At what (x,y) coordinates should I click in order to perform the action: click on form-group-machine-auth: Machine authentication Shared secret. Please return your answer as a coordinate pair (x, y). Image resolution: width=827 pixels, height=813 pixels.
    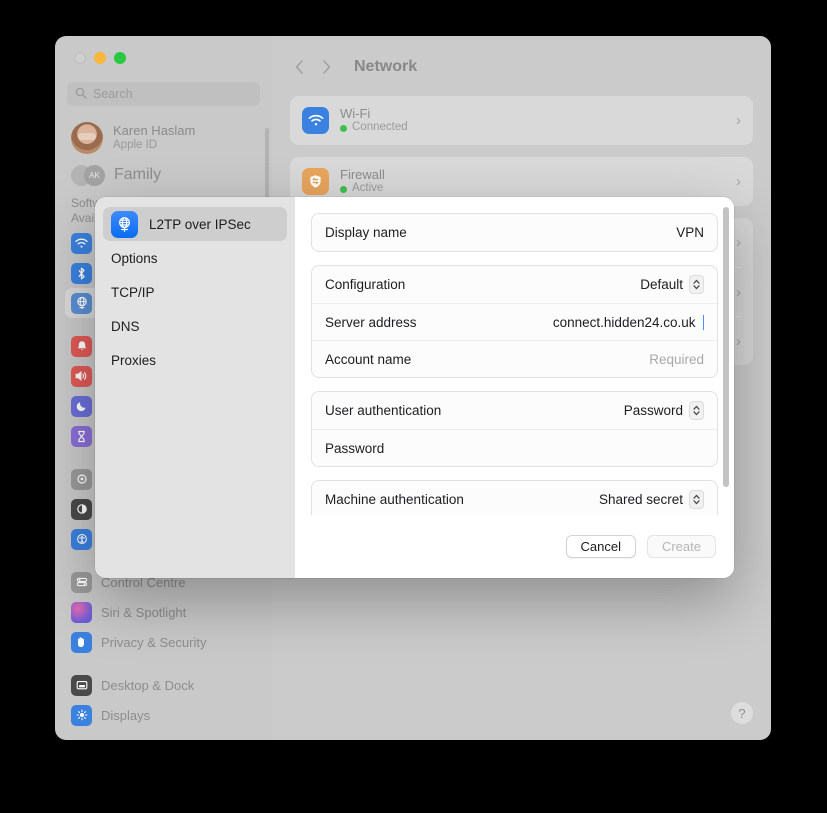
    Looking at the image, I should click on (514, 497).